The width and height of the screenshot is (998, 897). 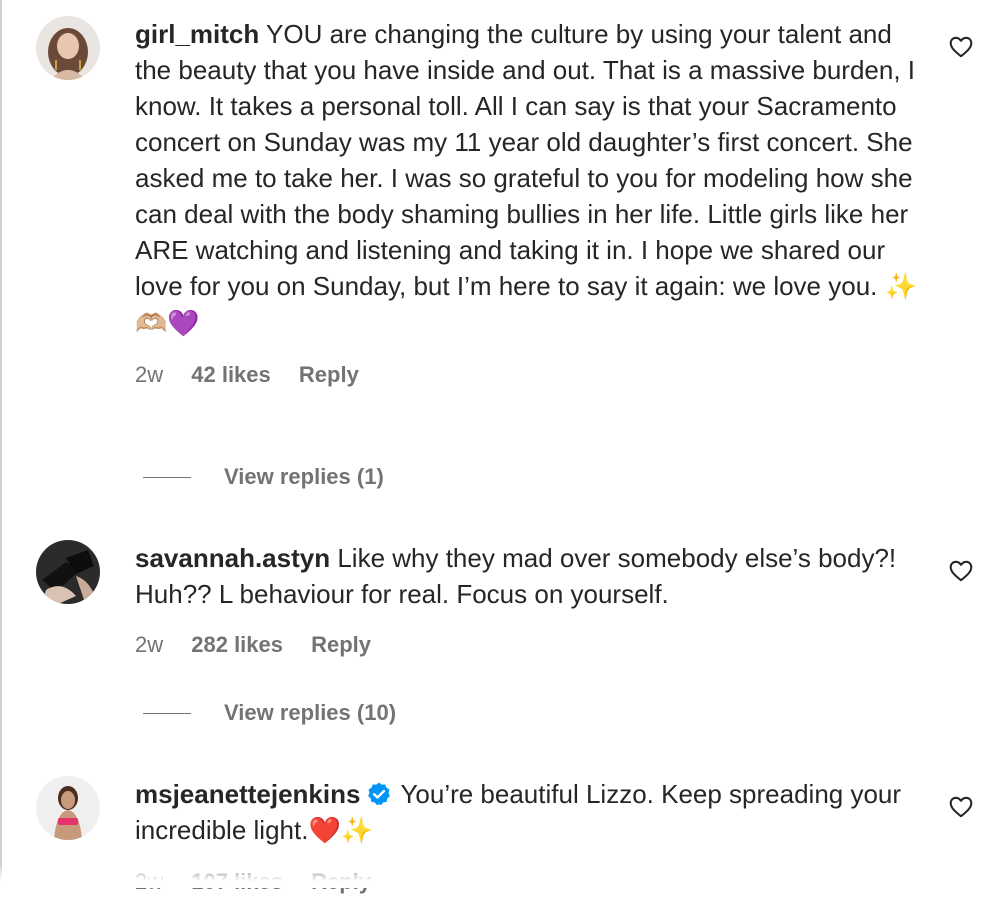 I want to click on comment-meta: 2w 282 likes Reply, so click(x=530, y=645).